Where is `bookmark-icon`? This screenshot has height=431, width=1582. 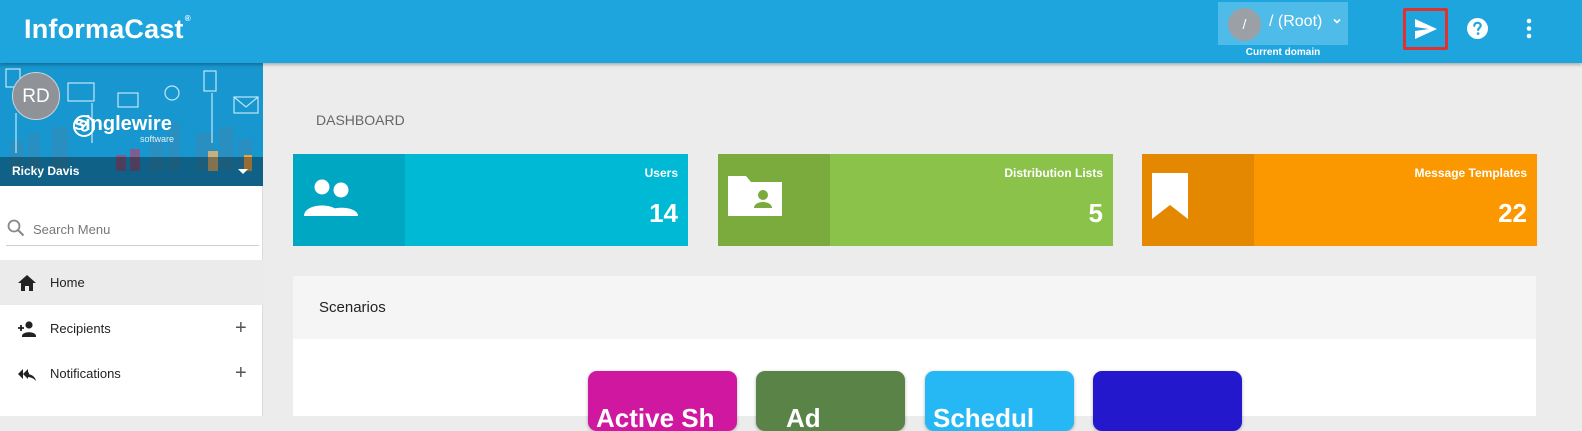
bookmark-icon is located at coordinates (1170, 196).